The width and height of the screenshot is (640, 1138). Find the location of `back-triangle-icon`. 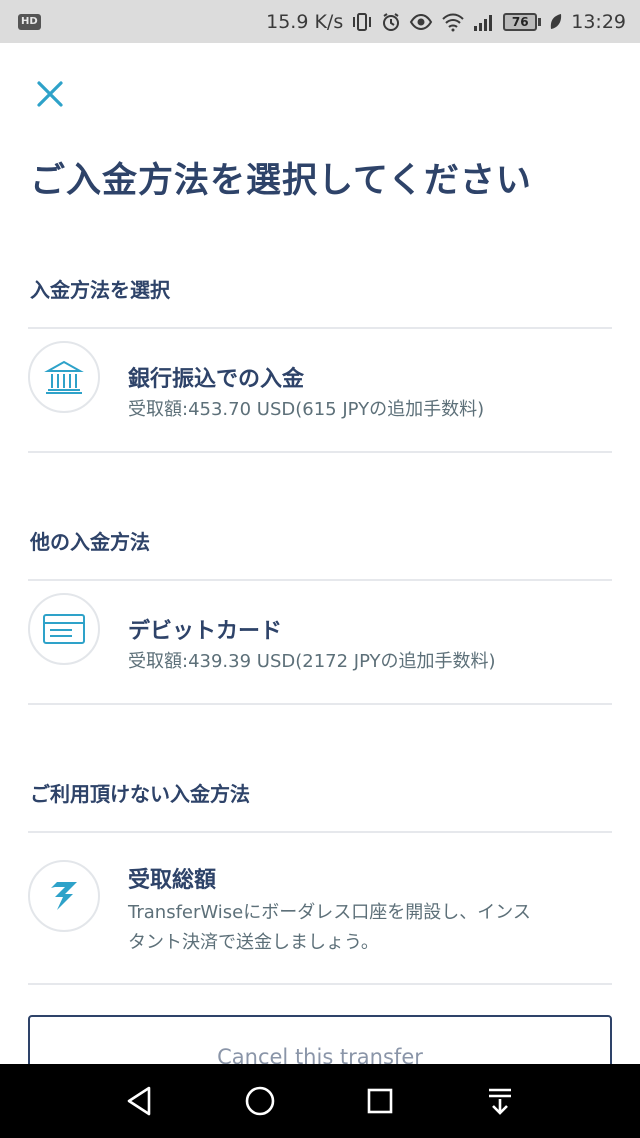

back-triangle-icon is located at coordinates (140, 1101).